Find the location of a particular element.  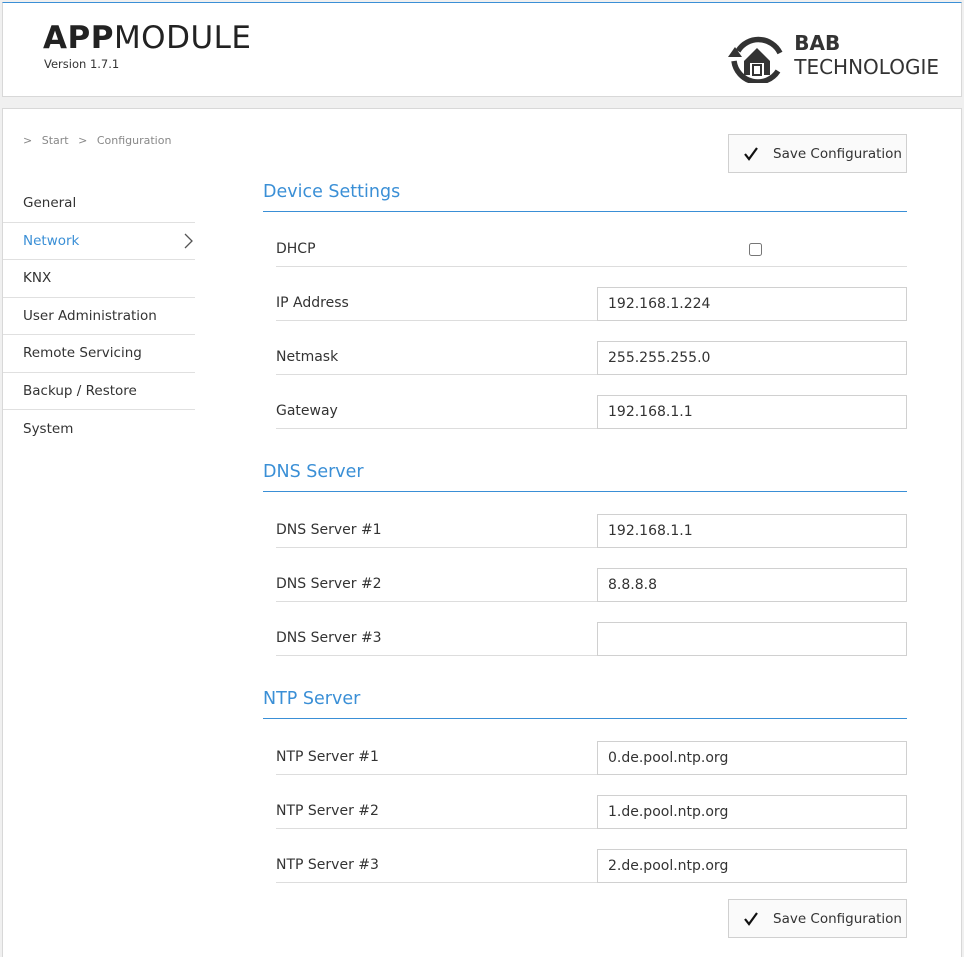

sidebar-item-label: Backup / Restore is located at coordinates (80, 390).